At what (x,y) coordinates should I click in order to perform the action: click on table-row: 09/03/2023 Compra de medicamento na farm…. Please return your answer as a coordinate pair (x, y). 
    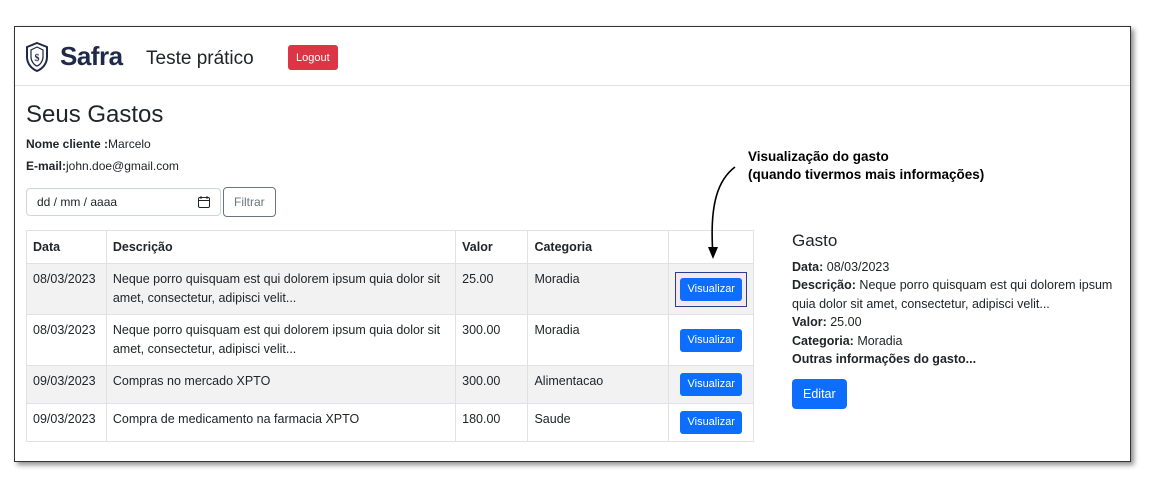
    Looking at the image, I should click on (390, 422).